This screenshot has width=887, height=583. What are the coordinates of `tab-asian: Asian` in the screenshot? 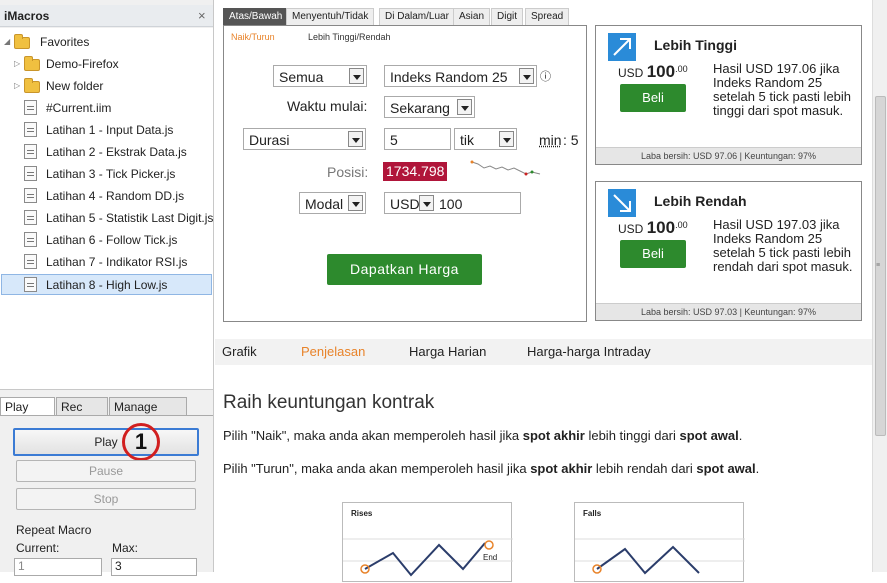 It's located at (471, 17).